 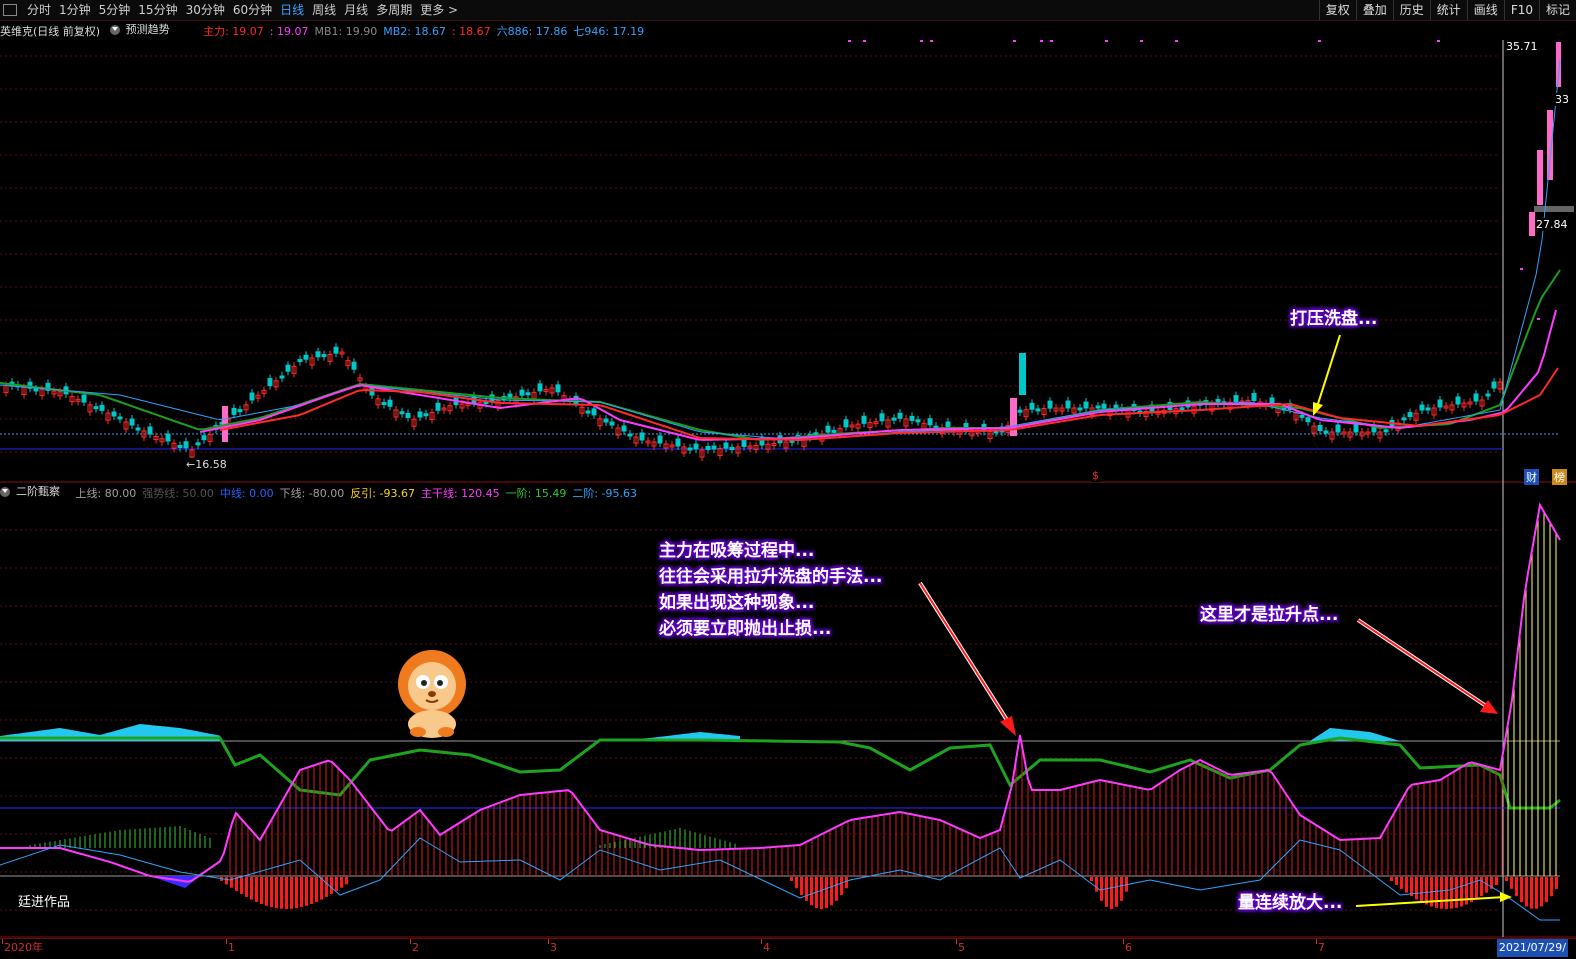 What do you see at coordinates (1095, 475) in the screenshot?
I see `dollar-marker: $` at bounding box center [1095, 475].